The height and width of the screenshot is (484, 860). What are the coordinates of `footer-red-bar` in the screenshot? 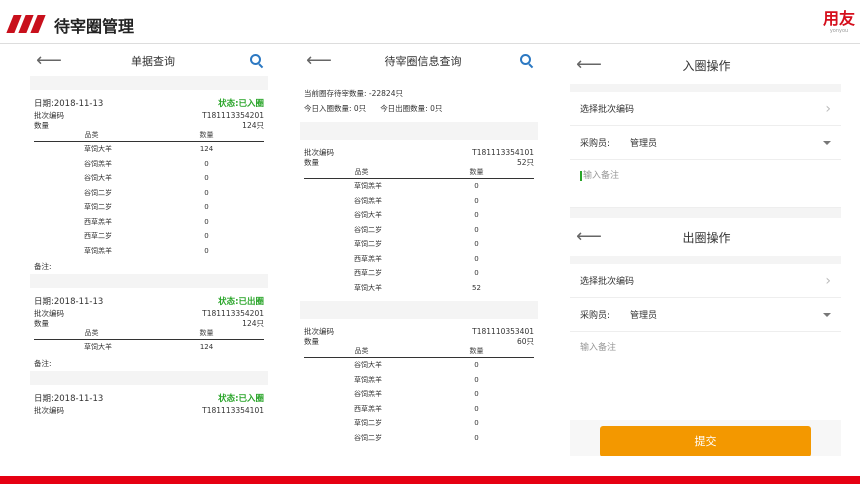 It's located at (430, 480).